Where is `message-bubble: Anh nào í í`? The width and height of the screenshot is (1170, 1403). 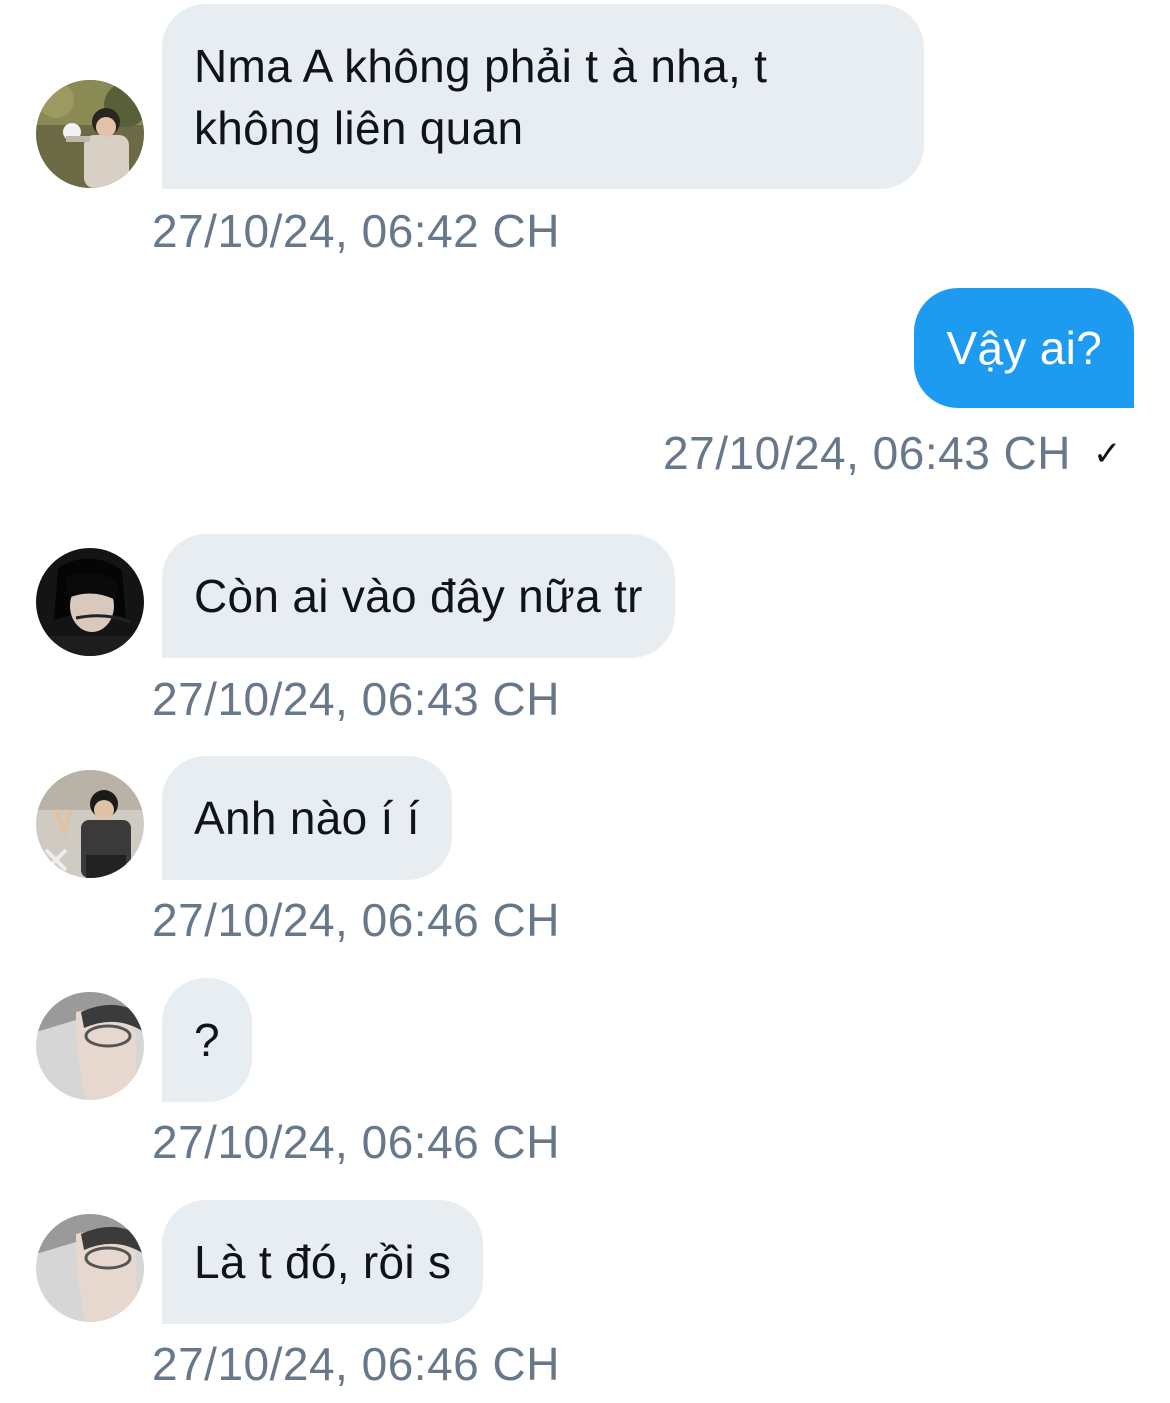
message-bubble: Anh nào í í is located at coordinates (307, 818).